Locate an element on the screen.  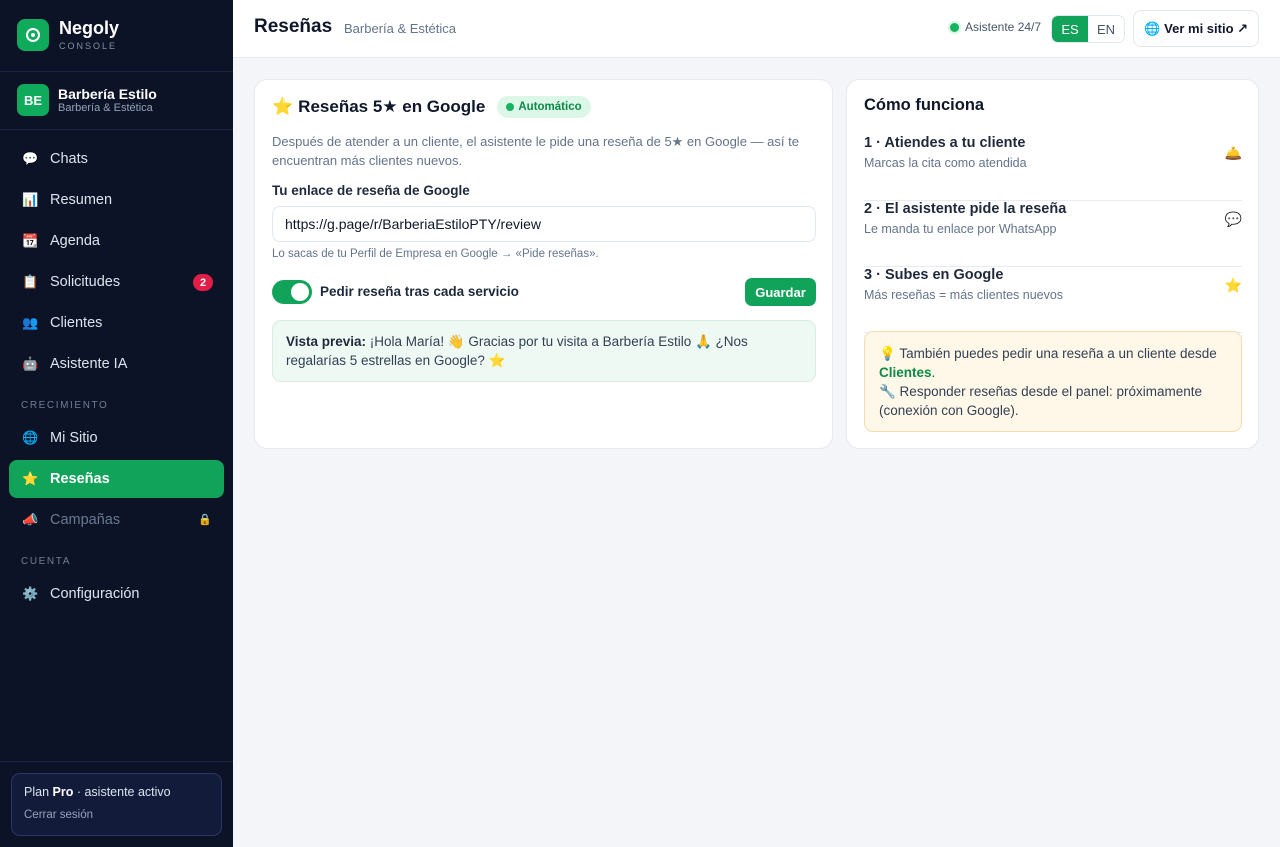
step-title: 3 · Subes en Google is located at coordinates (934, 275).